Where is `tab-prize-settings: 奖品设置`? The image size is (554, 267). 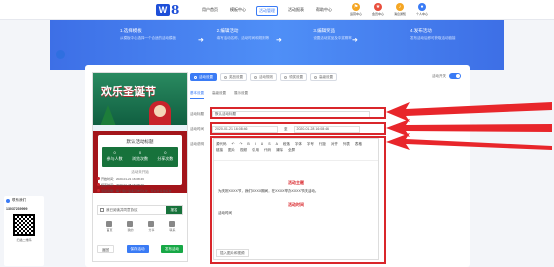 tab-prize-settings: 奖品设置 is located at coordinates (233, 77).